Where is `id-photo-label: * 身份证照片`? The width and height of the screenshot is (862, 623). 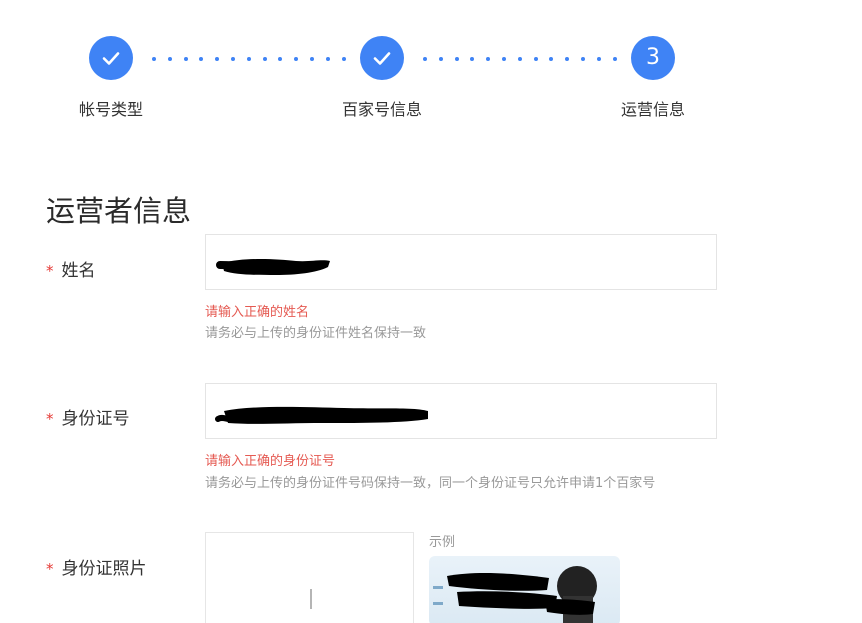
id-photo-label: * 身份证照片 is located at coordinates (96, 566).